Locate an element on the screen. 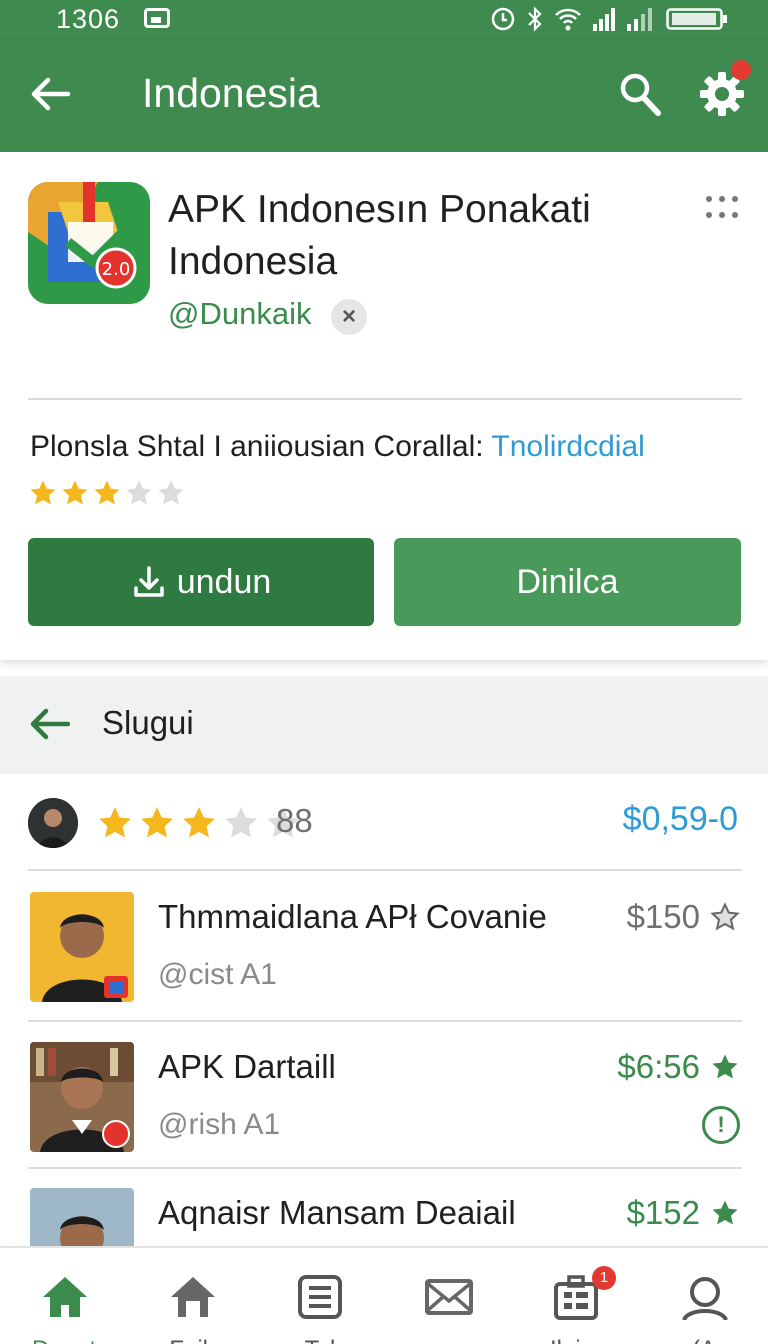 This screenshot has height=1344, width=768. app-name: APK Indonesın Ponakati Indonesia is located at coordinates (428, 236).